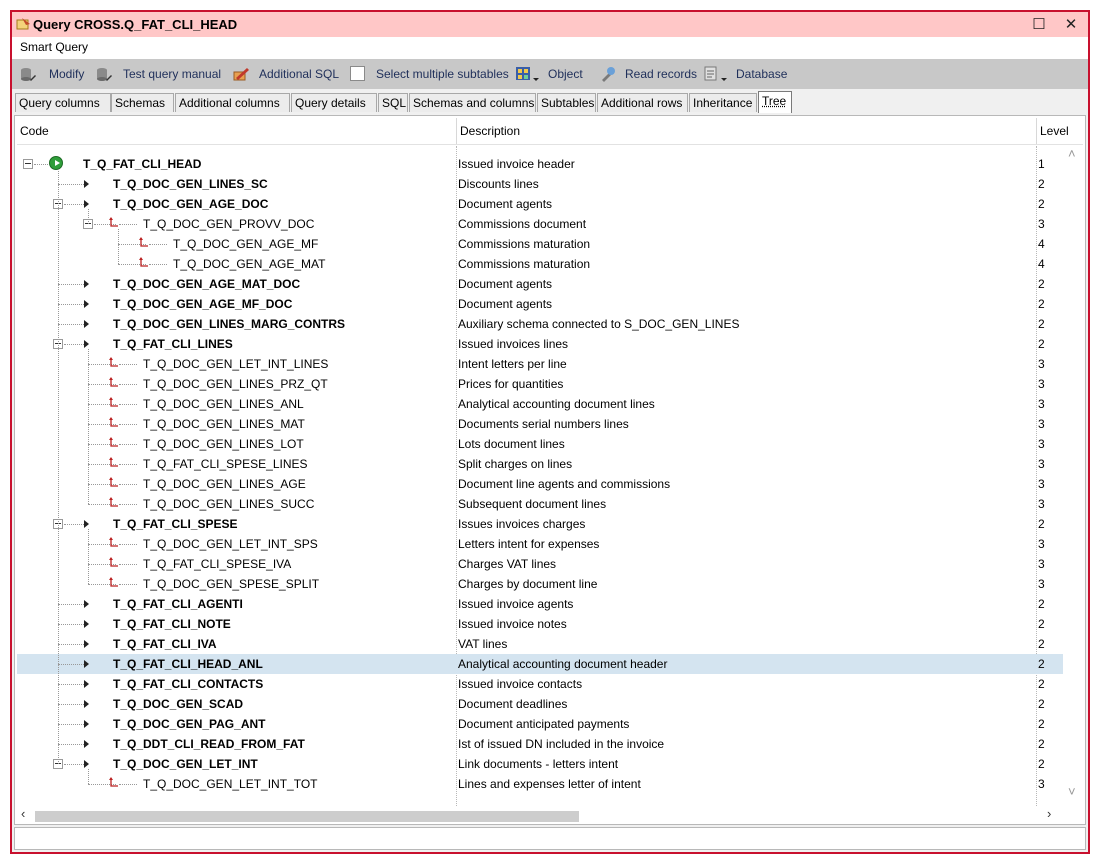 The width and height of the screenshot is (1100, 866). What do you see at coordinates (540, 204) in the screenshot?
I see `tree-row: T_Q_DOC_GEN_AGE_DOC Document agents 2` at bounding box center [540, 204].